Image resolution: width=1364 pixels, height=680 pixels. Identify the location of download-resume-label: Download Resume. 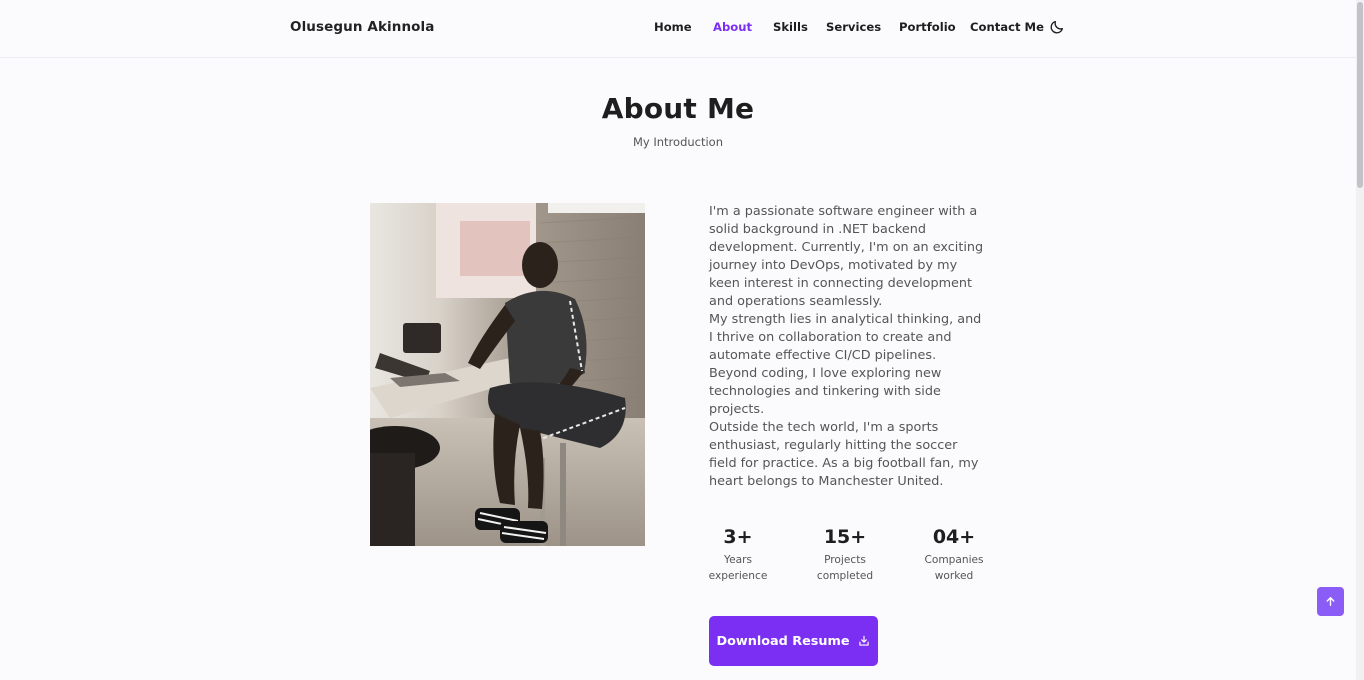
(783, 641).